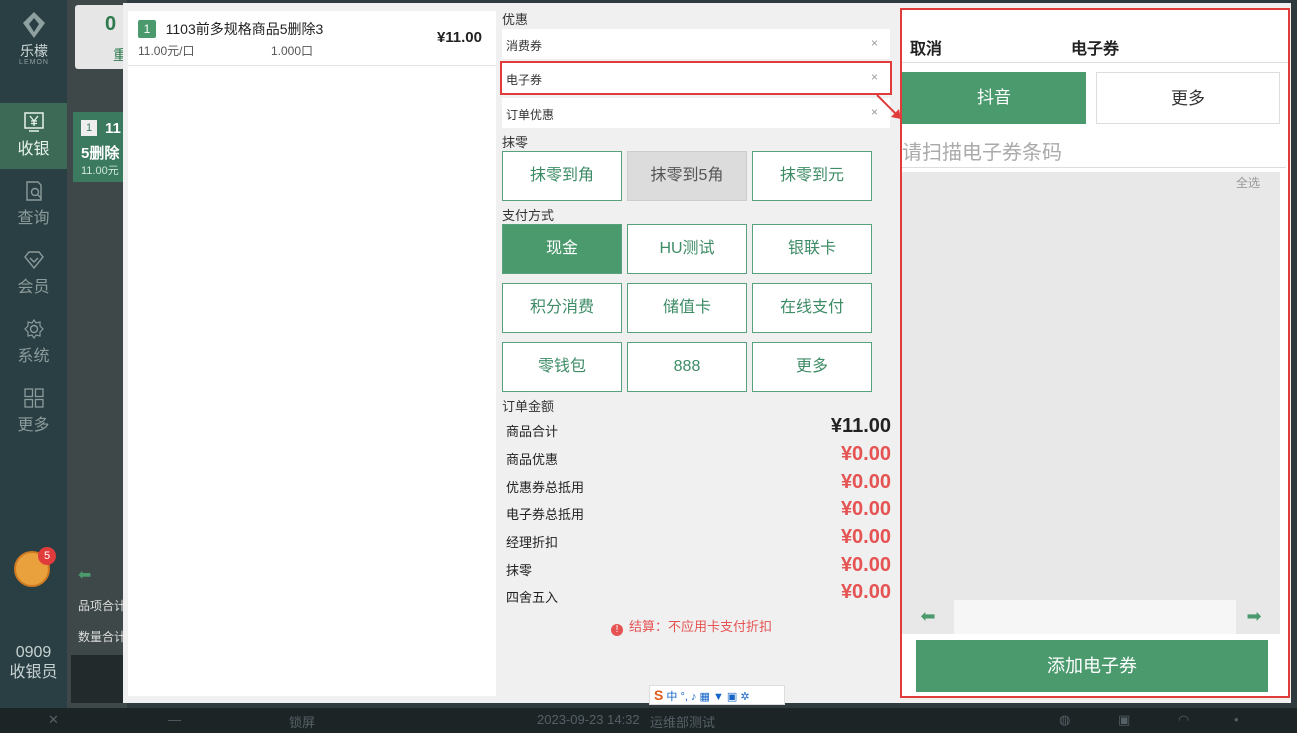 The image size is (1297, 733). What do you see at coordinates (545, 487) in the screenshot?
I see `amount-label: 优惠券总抵用` at bounding box center [545, 487].